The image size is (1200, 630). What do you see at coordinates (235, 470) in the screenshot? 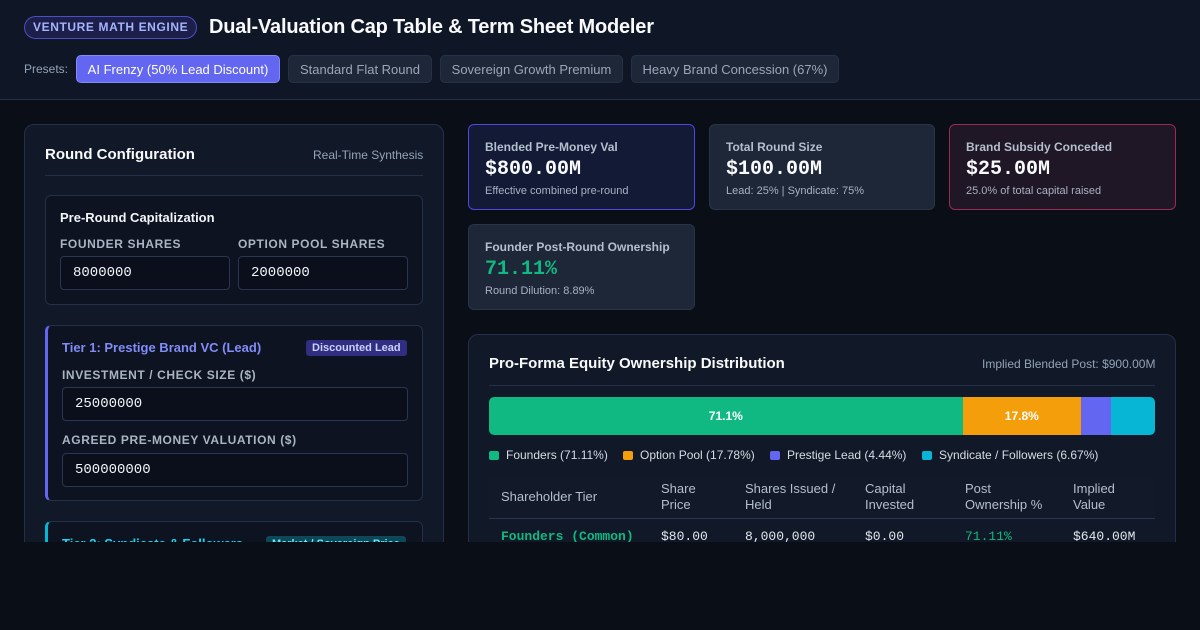
I see `premoney-input: 500000000` at bounding box center [235, 470].